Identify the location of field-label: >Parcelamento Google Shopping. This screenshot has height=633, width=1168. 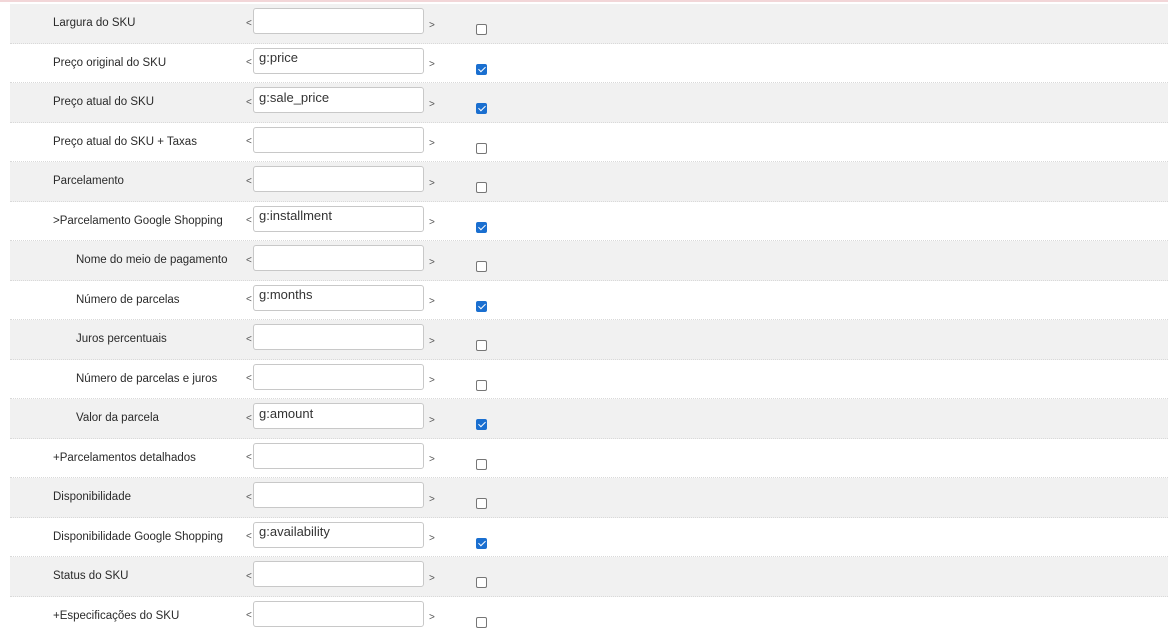
(138, 220).